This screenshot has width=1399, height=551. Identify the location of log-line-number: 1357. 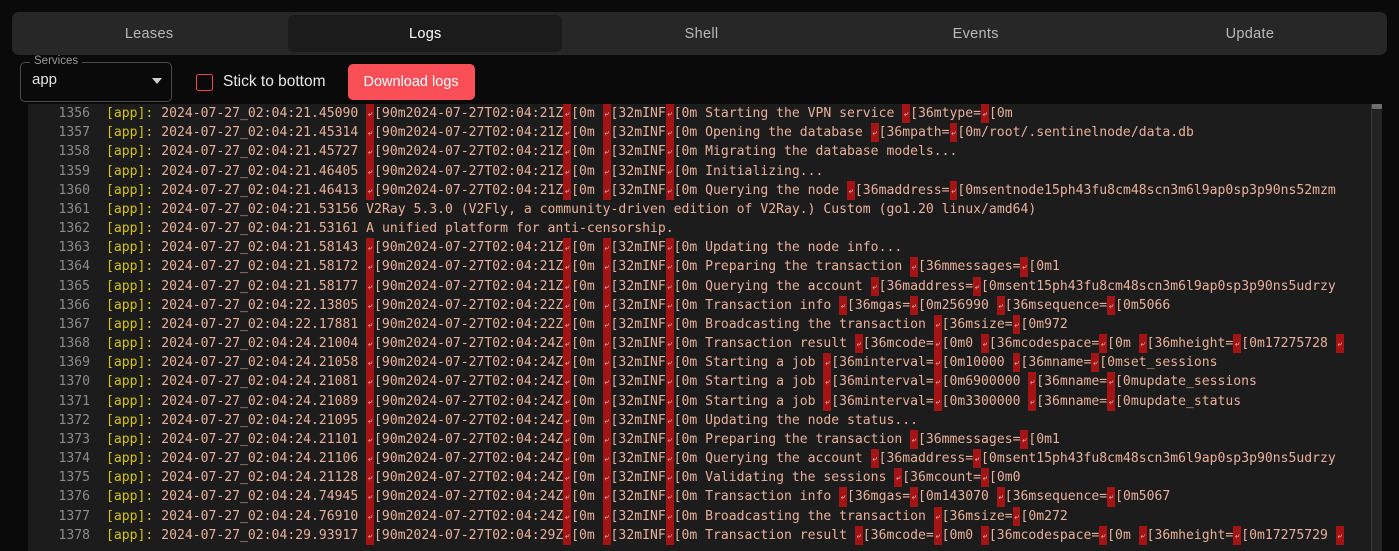
(74, 133).